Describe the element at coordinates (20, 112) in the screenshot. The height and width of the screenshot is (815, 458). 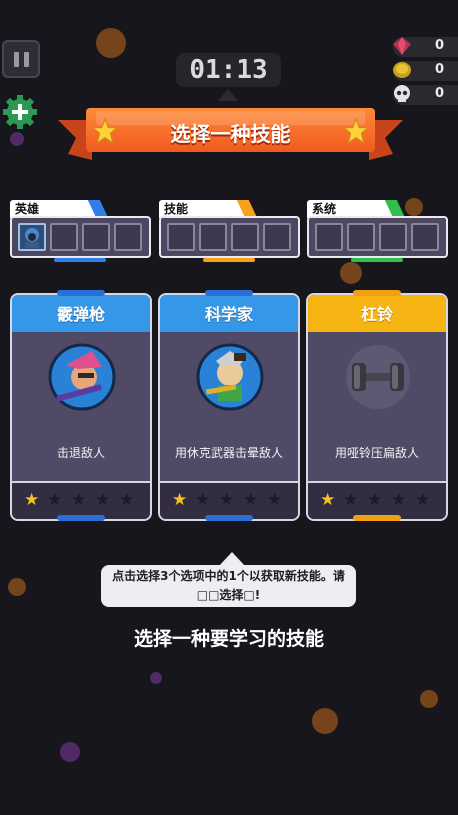
I see `plus-gear-icon` at that location.